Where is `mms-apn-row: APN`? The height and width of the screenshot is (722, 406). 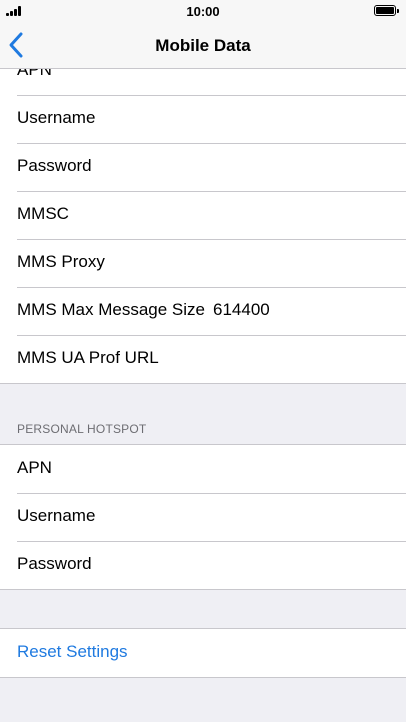 mms-apn-row: APN is located at coordinates (203, 82).